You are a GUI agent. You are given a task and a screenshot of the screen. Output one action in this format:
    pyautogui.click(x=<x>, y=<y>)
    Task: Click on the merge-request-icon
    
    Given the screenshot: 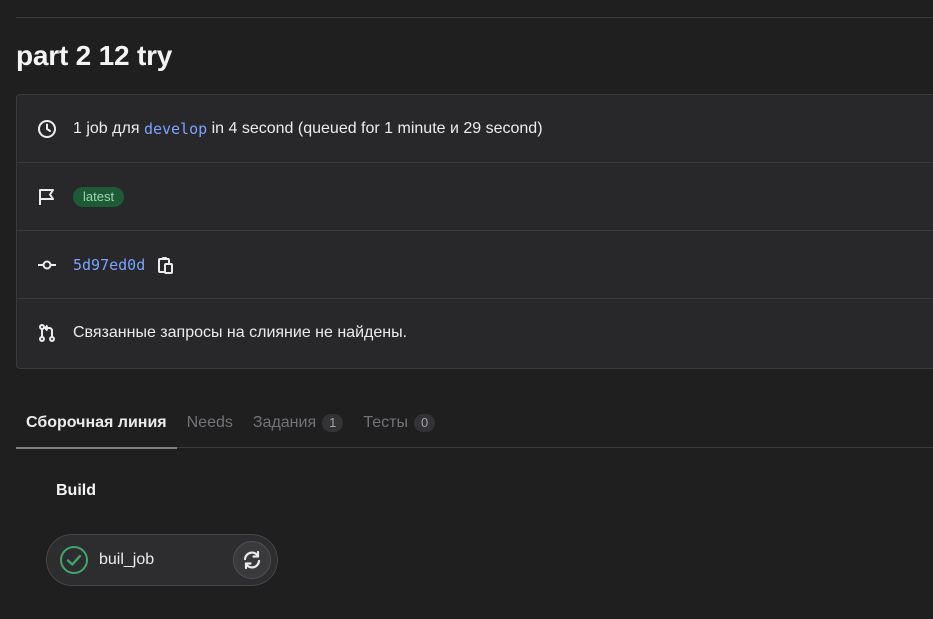 What is the action you would take?
    pyautogui.click(x=47, y=333)
    